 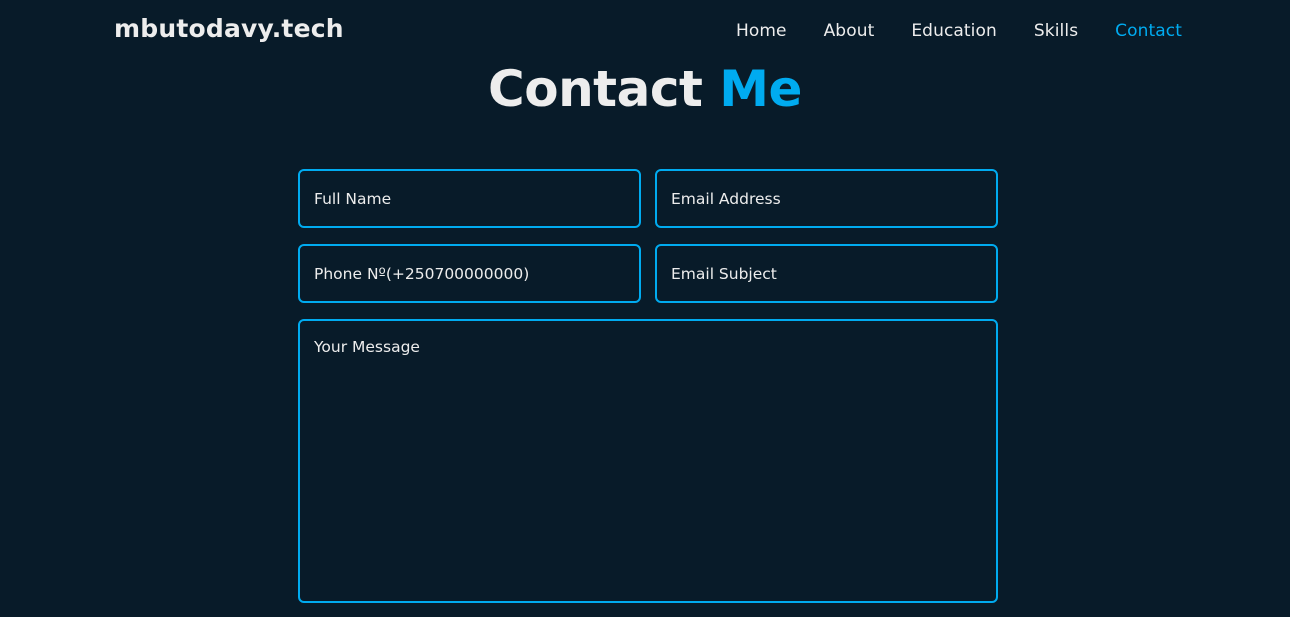 I want to click on section-title: Contact Me, so click(x=645, y=89).